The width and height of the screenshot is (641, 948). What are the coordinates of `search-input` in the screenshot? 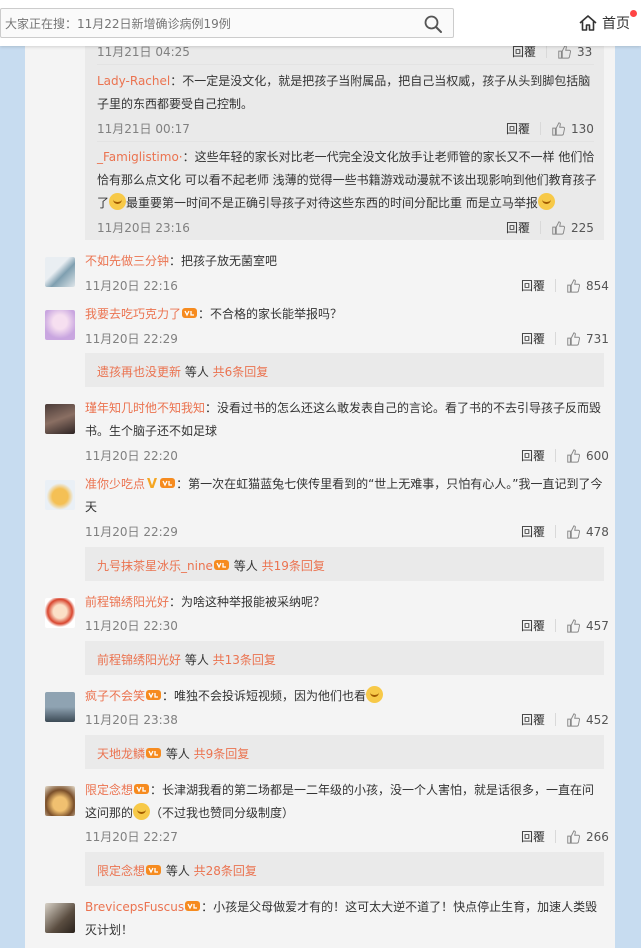 It's located at (205, 24).